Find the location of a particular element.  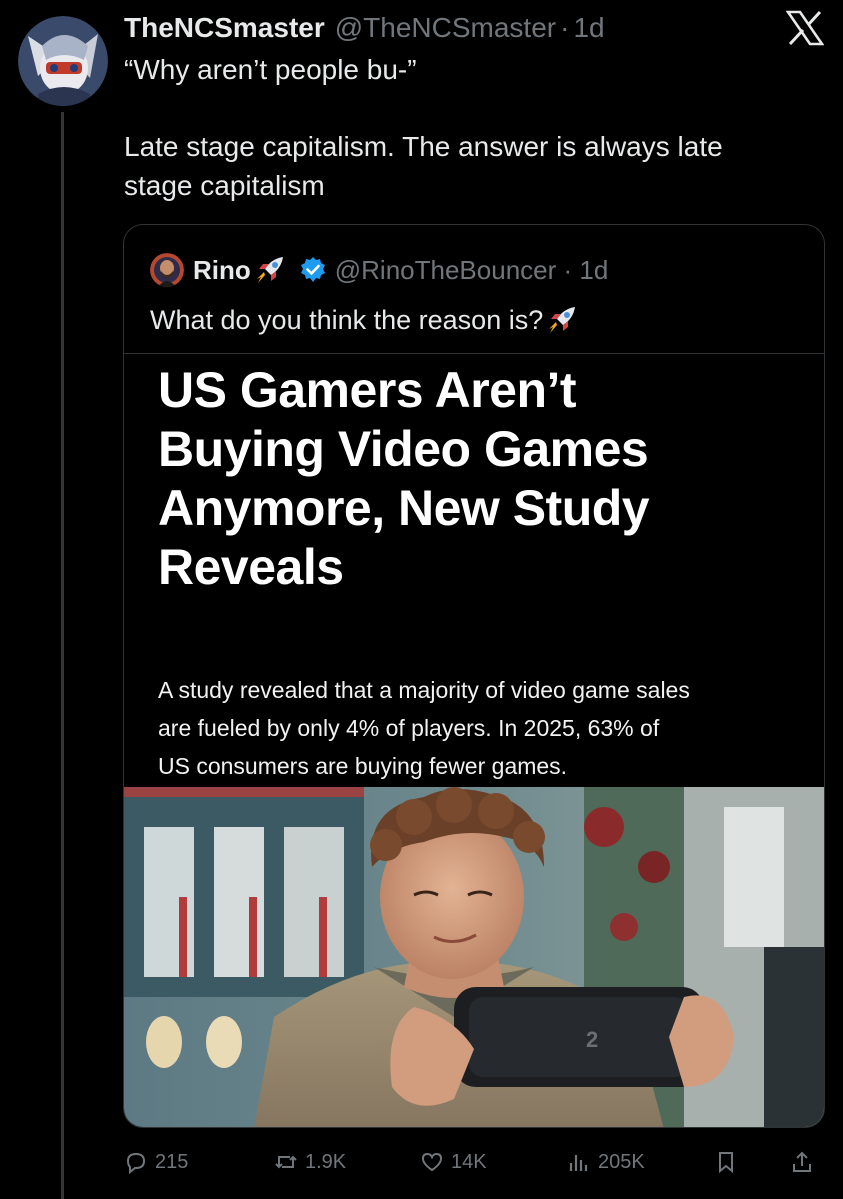

author-handle: @TheNCSmaster is located at coordinates (445, 28).